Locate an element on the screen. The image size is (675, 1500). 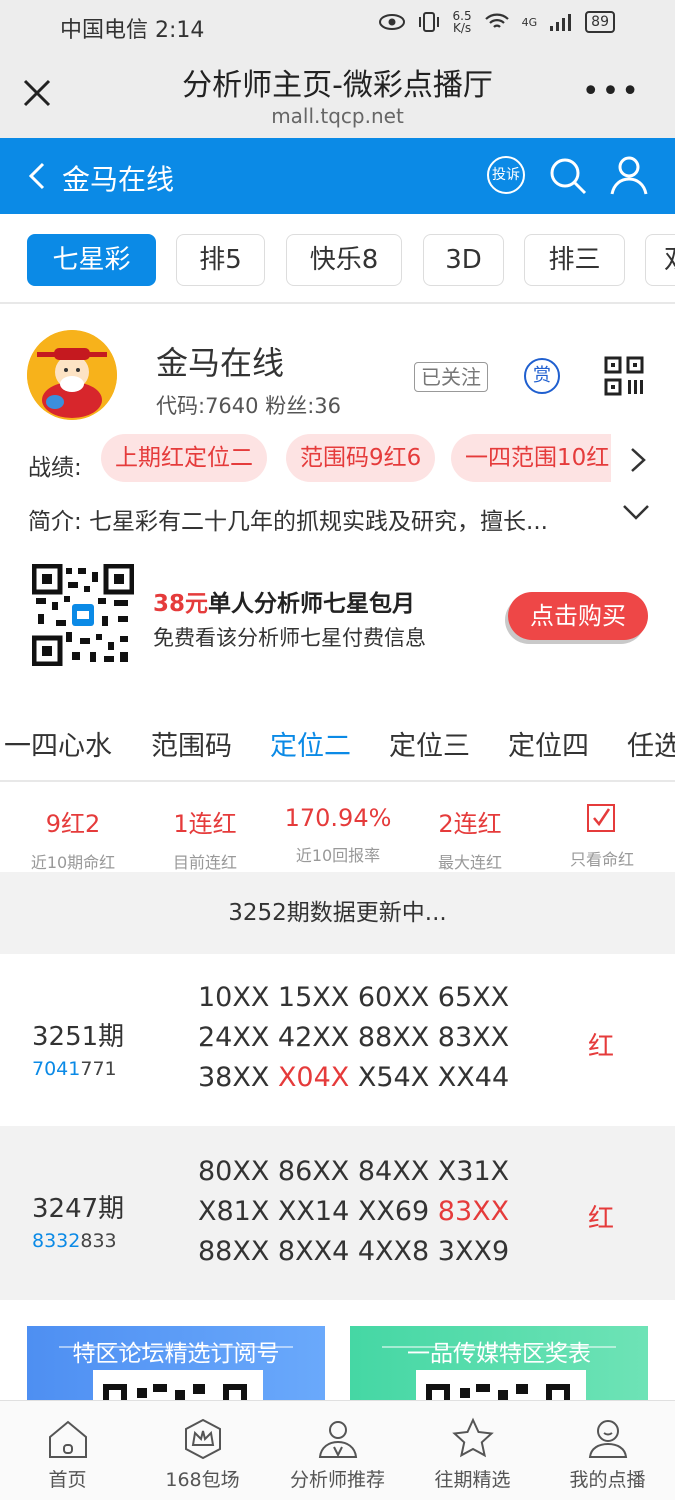
wifi-icon is located at coordinates (496, 20).